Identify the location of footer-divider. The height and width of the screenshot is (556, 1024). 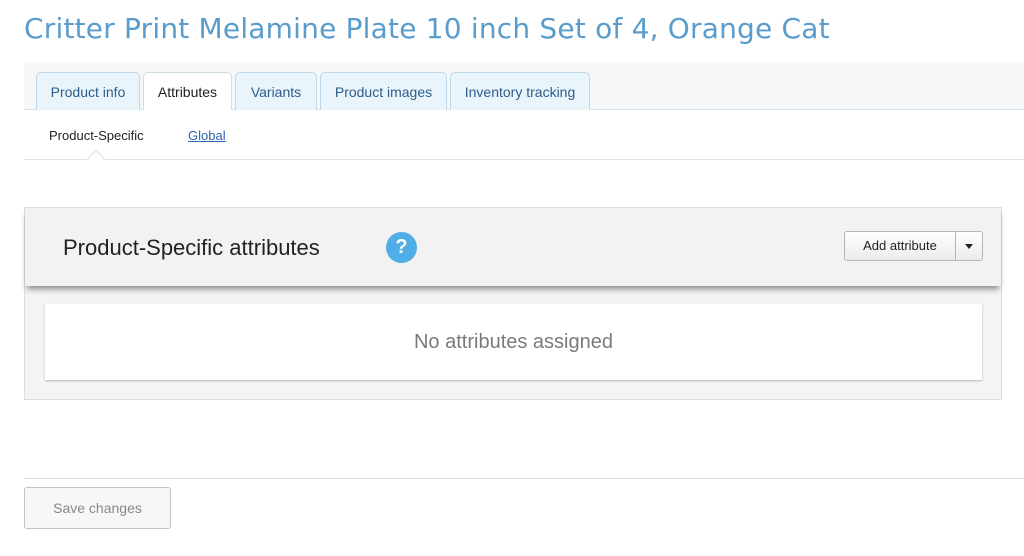
(524, 478).